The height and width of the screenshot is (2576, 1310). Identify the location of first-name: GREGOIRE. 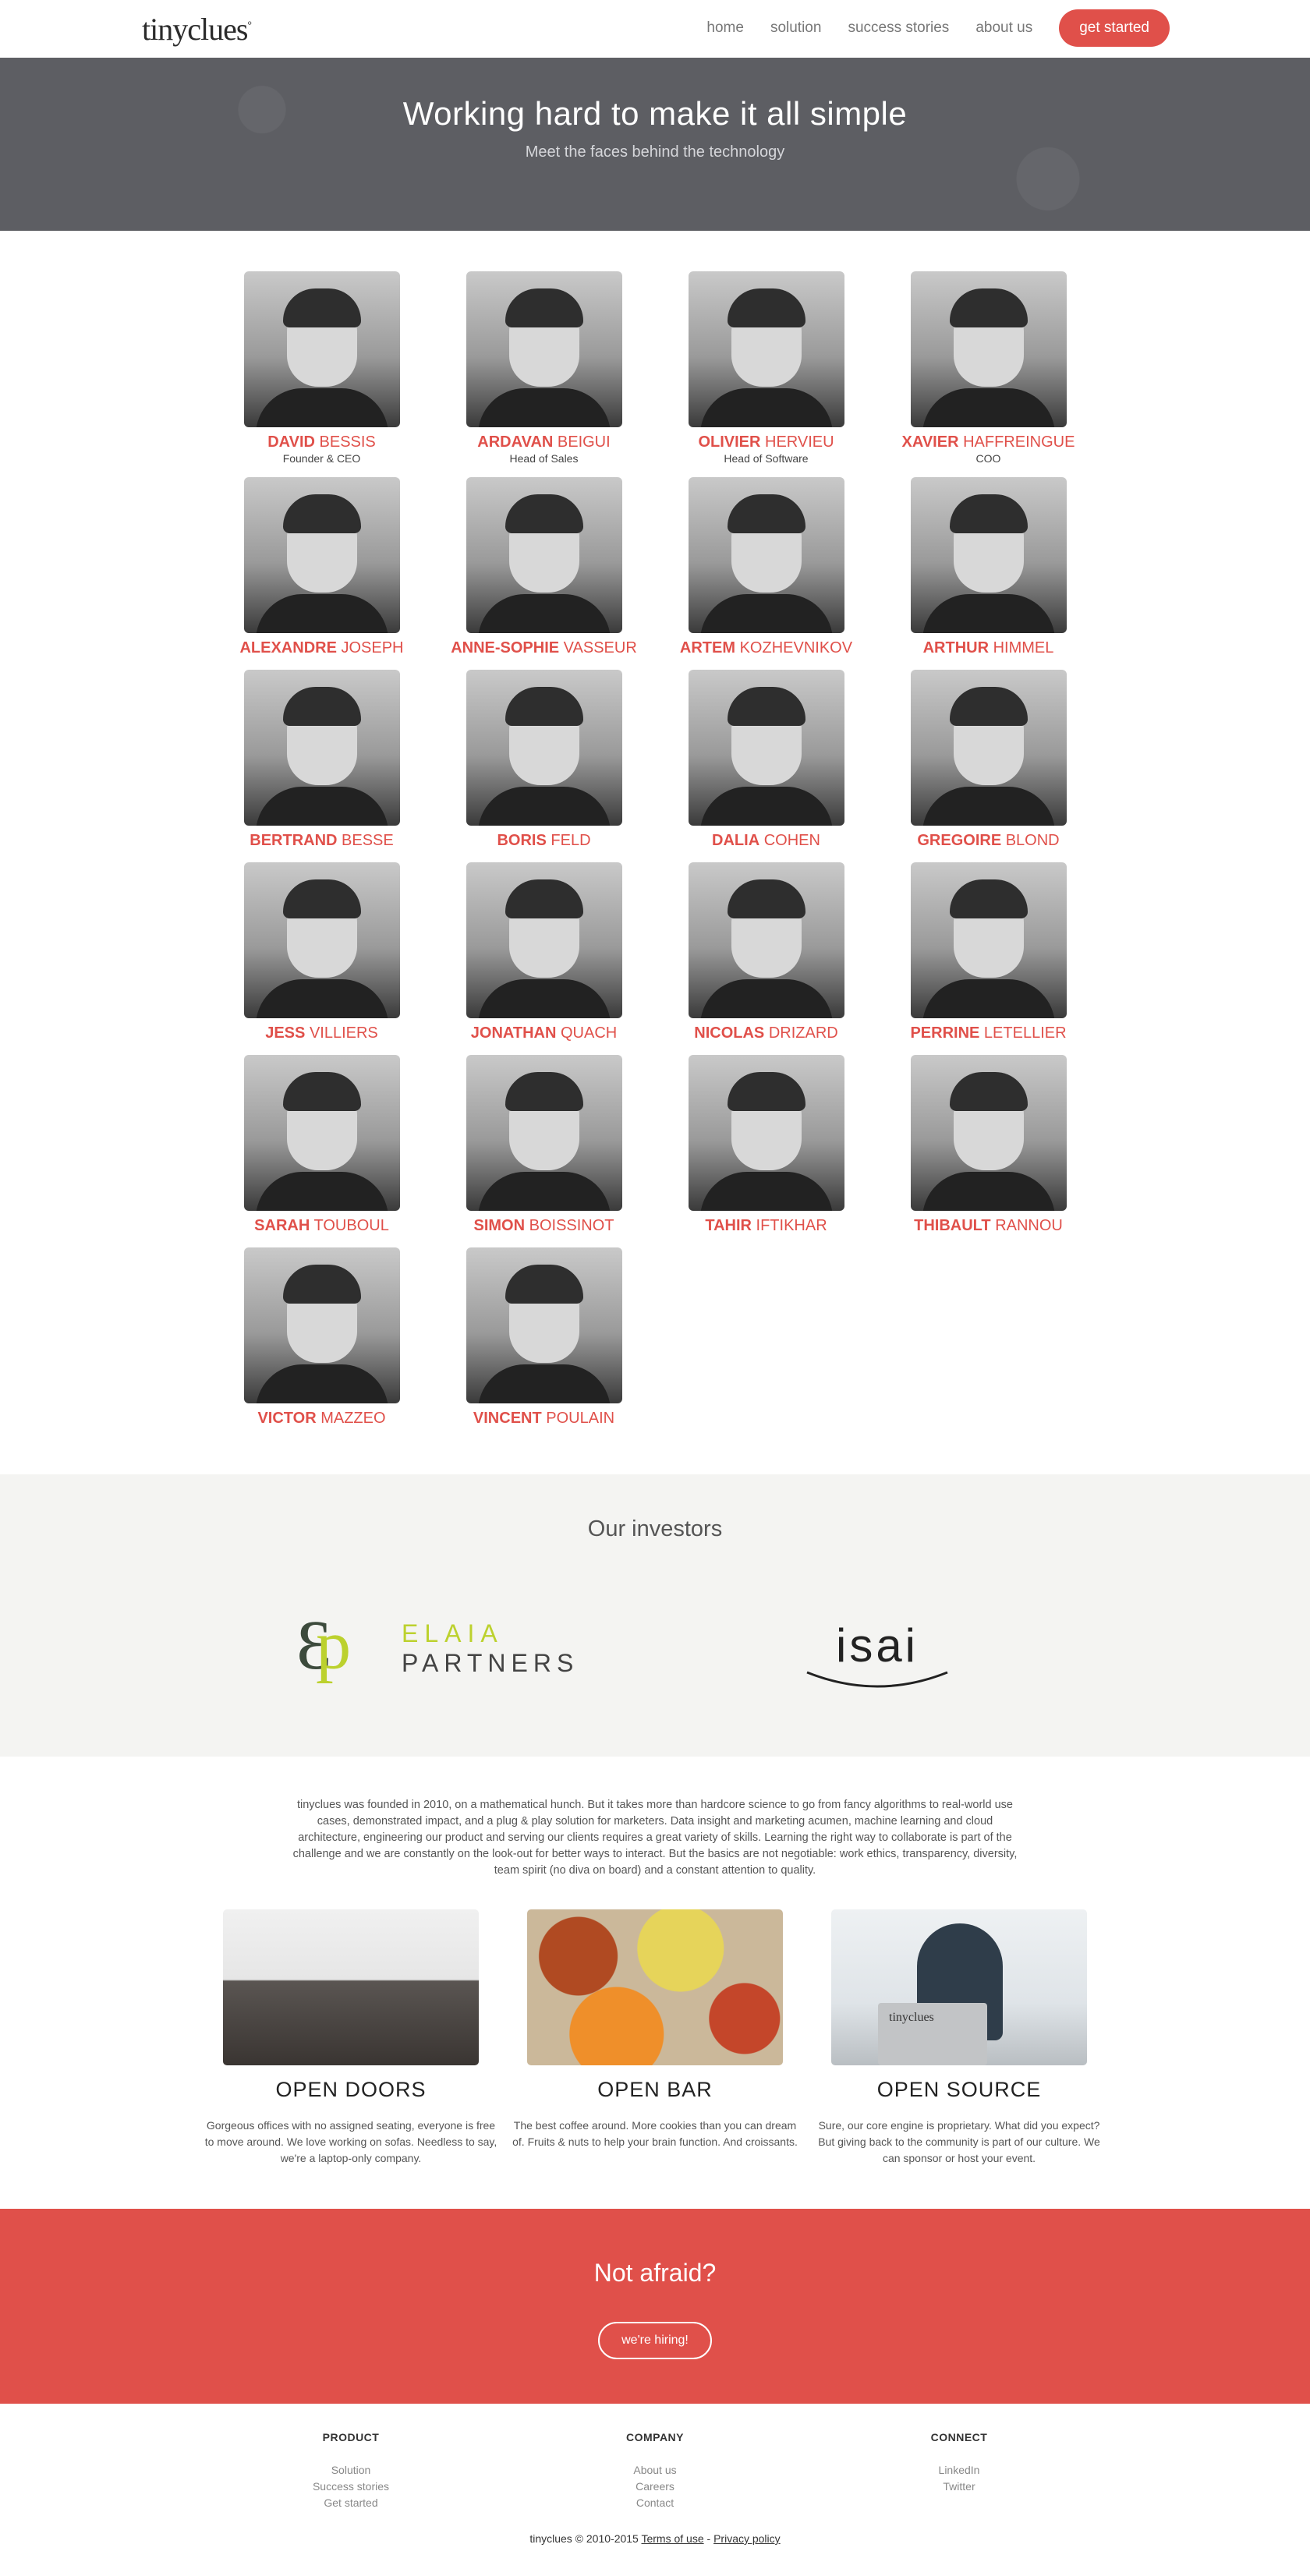
(959, 840).